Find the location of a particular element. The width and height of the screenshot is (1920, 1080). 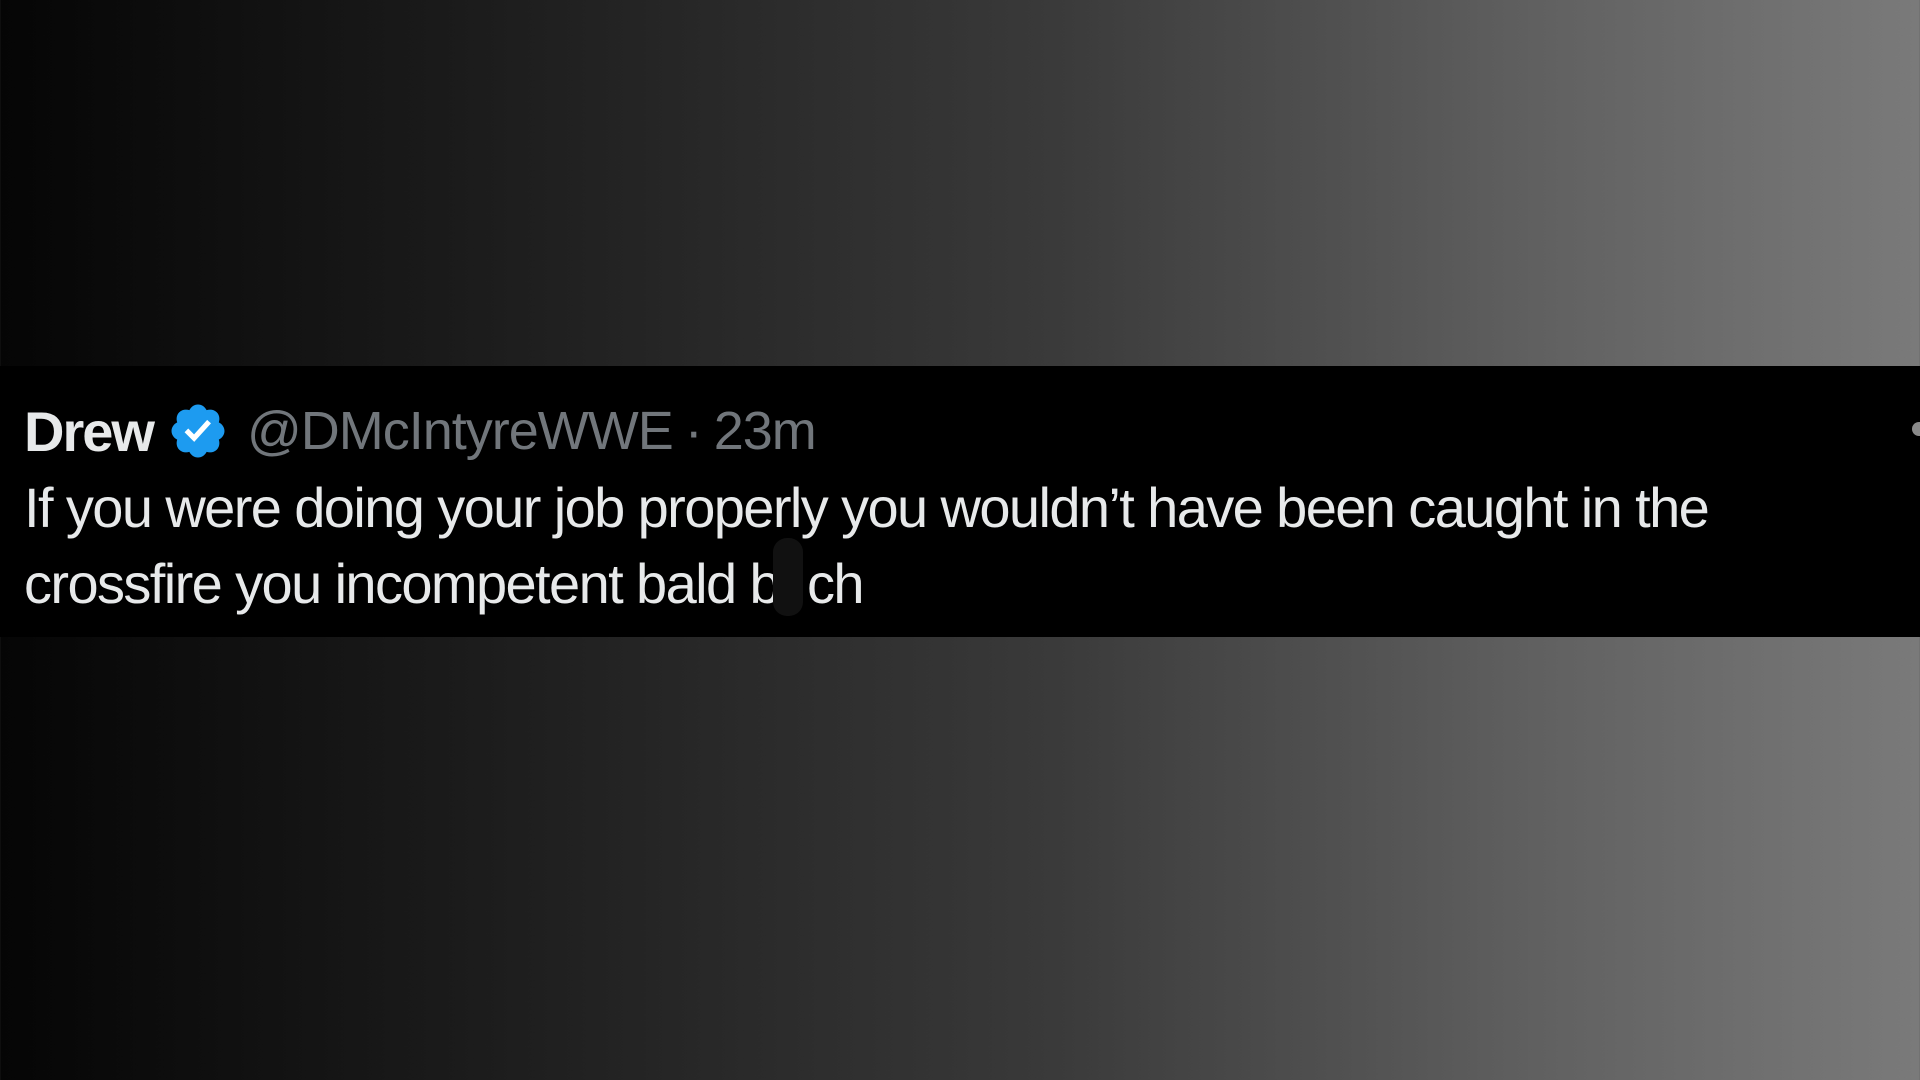

tweet-timestamp: 23m is located at coordinates (765, 431).